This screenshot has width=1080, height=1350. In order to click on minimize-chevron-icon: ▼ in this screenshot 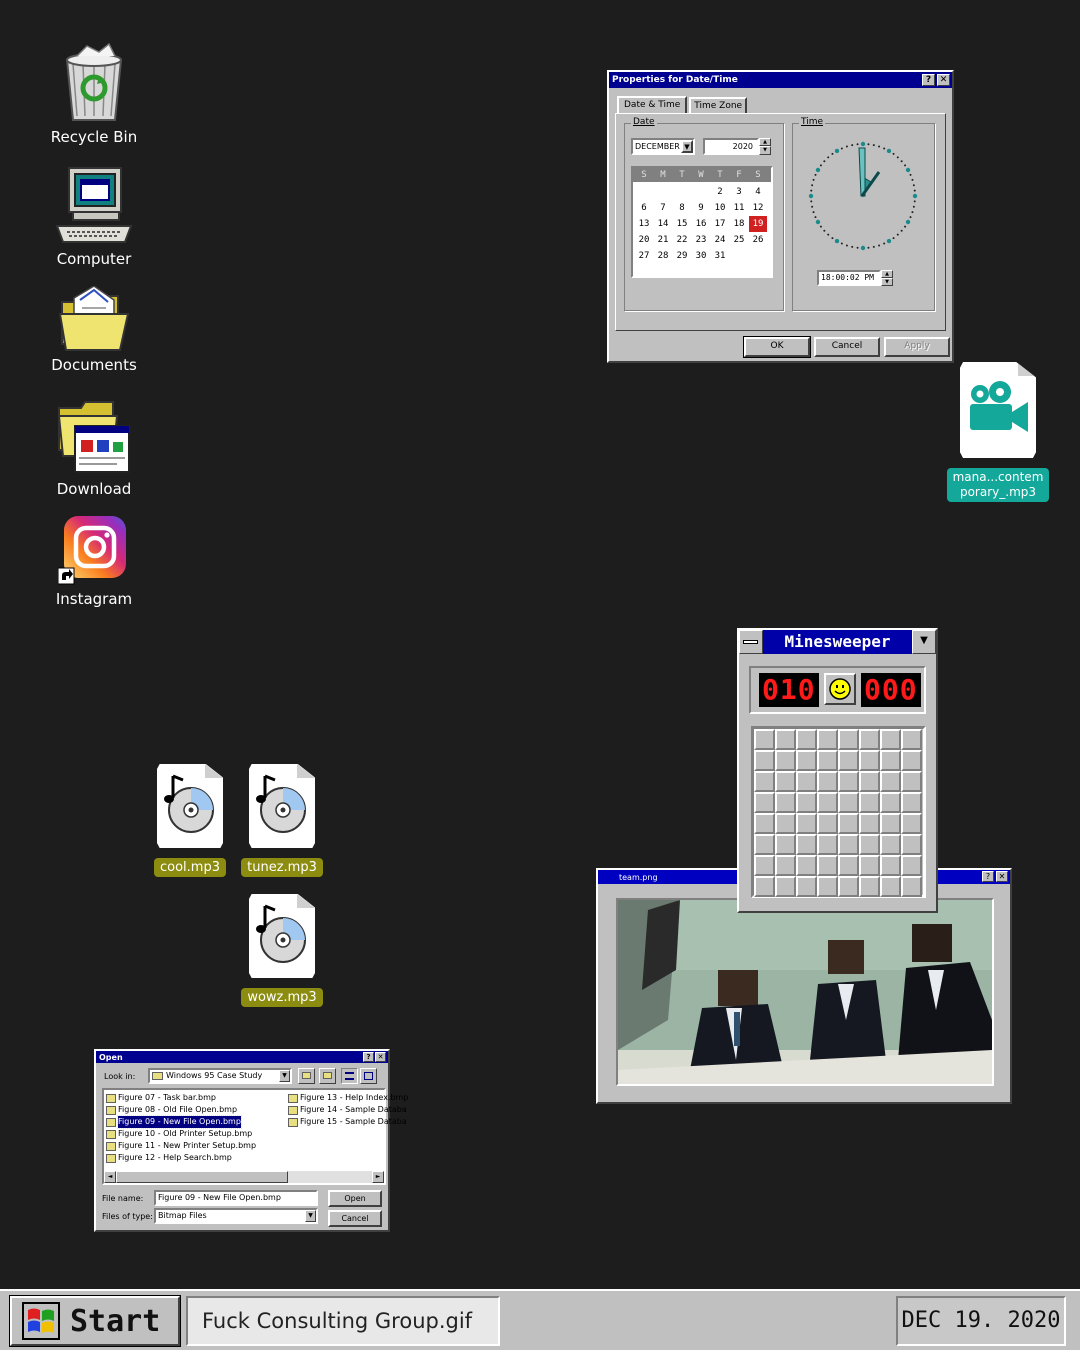, I will do `click(924, 642)`.